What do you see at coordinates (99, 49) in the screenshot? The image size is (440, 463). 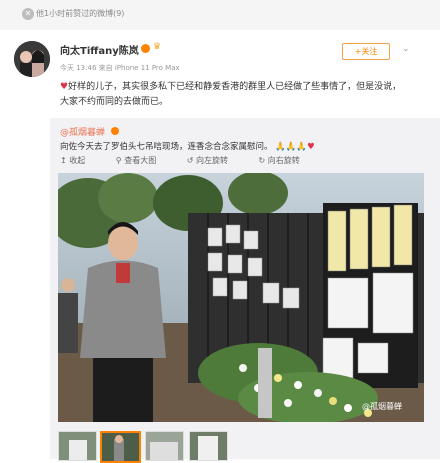 I see `author-name: 向太Tiffany陈岚` at bounding box center [99, 49].